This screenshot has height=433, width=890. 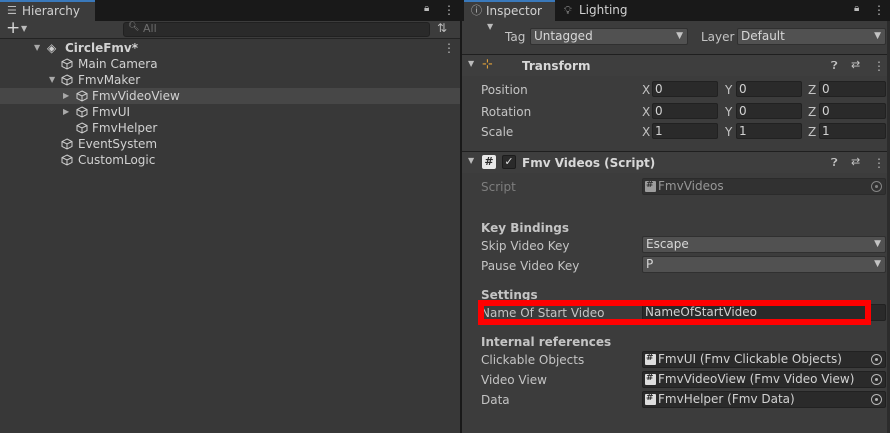 I want to click on scale-y-field: 1, so click(x=769, y=131).